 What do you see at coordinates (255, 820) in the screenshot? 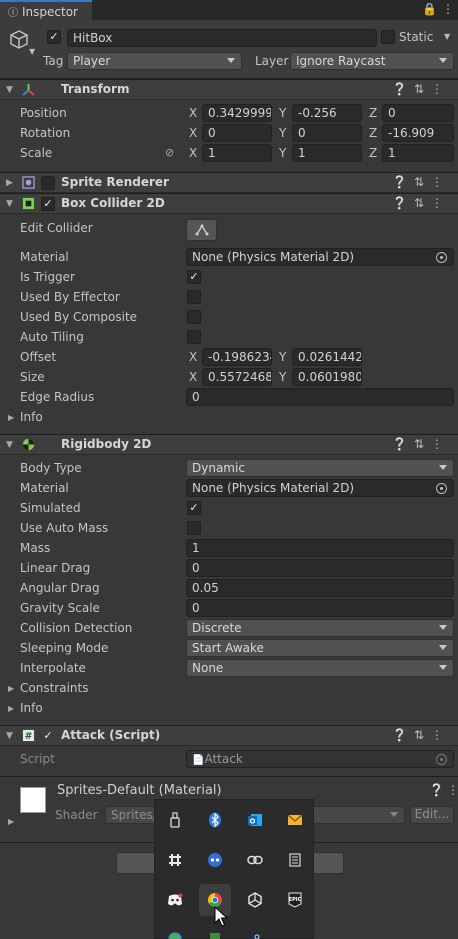
I see `outlook-icon: O` at bounding box center [255, 820].